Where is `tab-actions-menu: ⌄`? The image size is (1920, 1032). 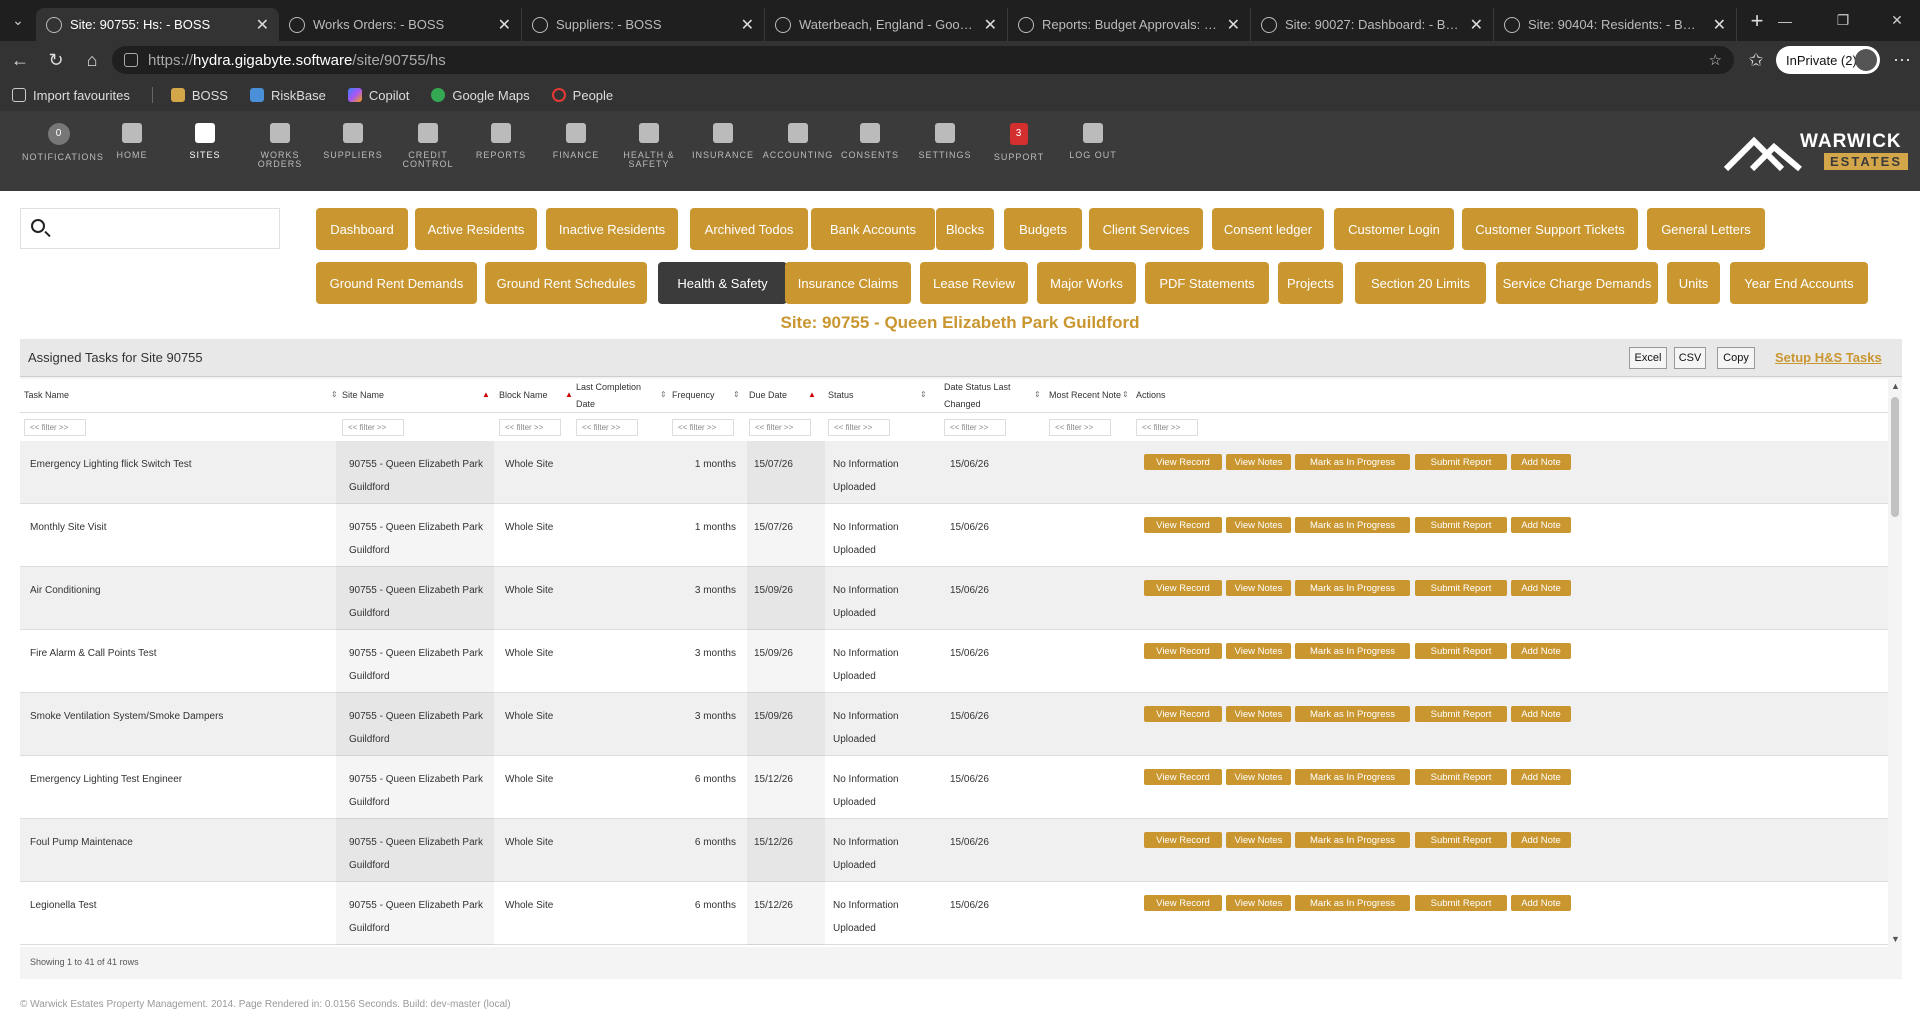
tab-actions-menu: ⌄ is located at coordinates (18, 20).